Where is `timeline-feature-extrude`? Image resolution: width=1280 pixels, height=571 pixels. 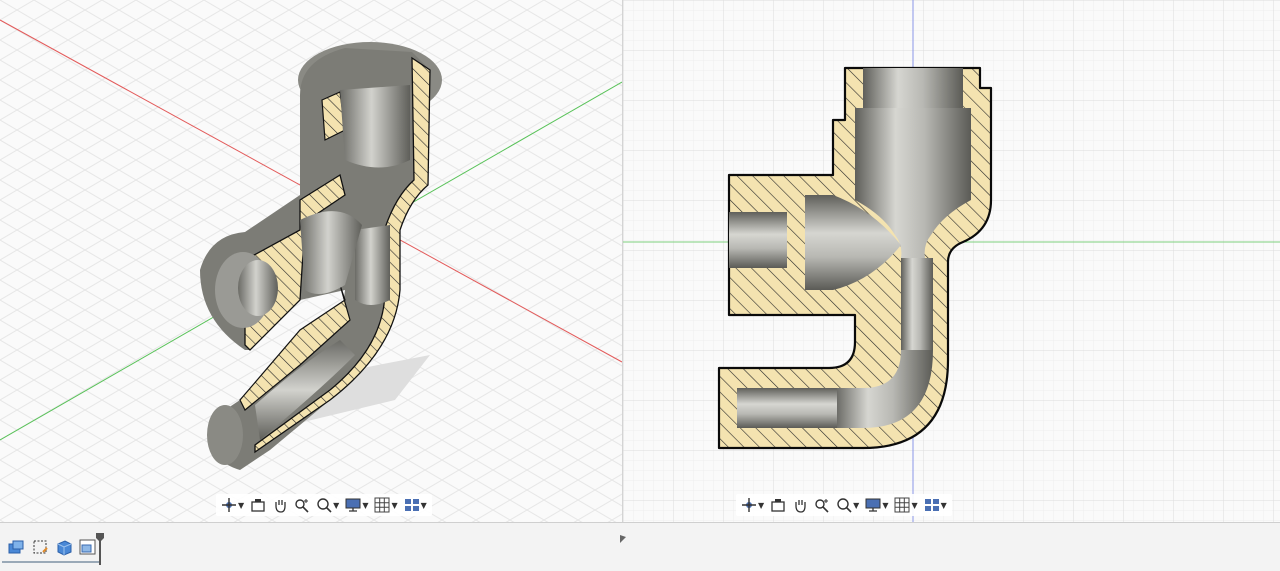 timeline-feature-extrude is located at coordinates (64, 547).